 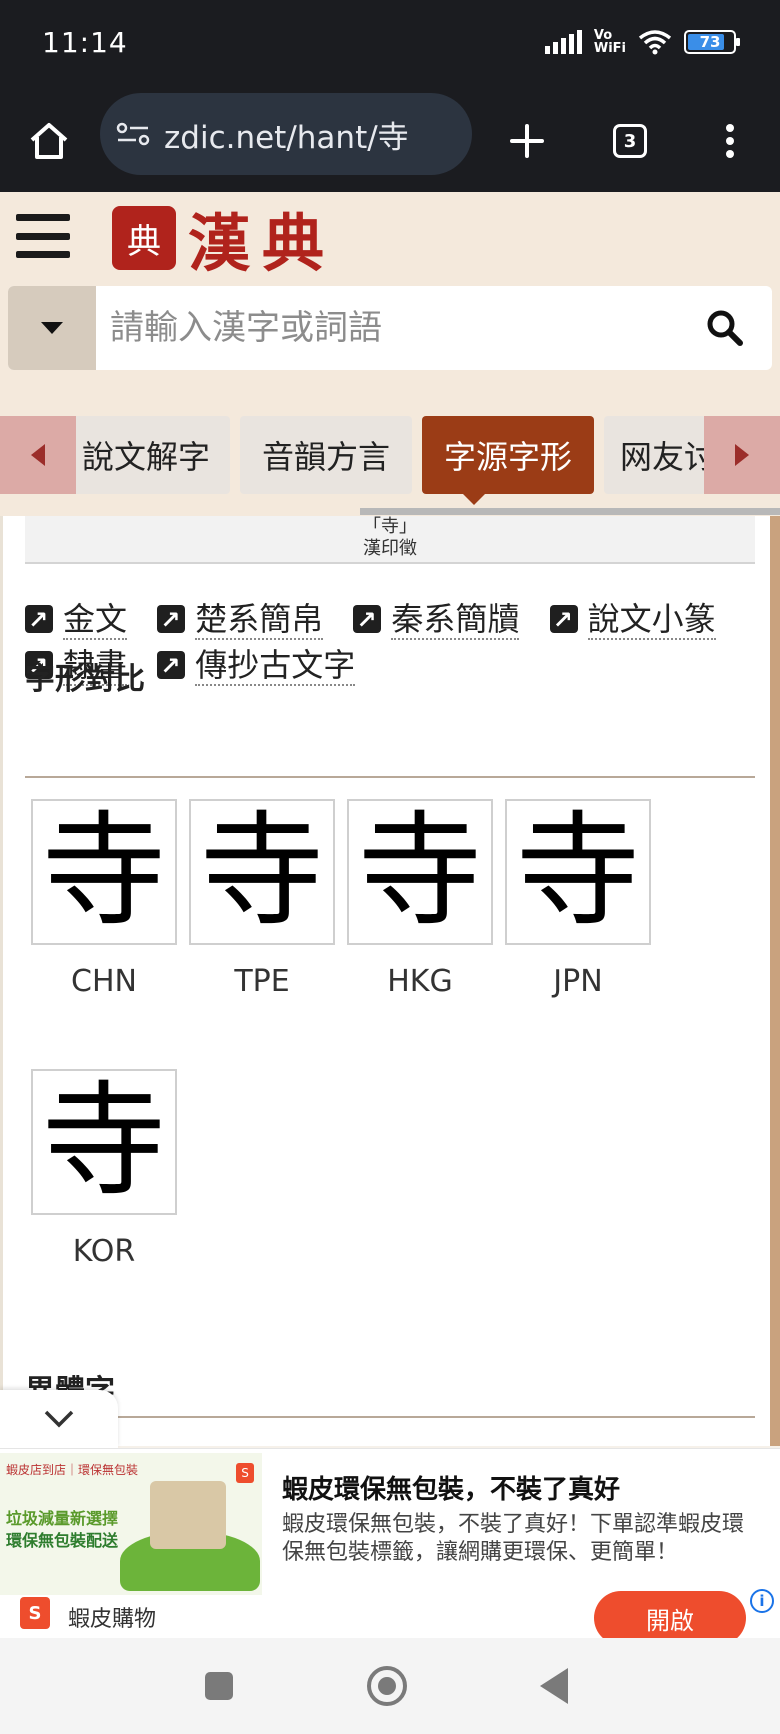 I want to click on url-text: zdic.net/hant/寺, so click(x=286, y=137).